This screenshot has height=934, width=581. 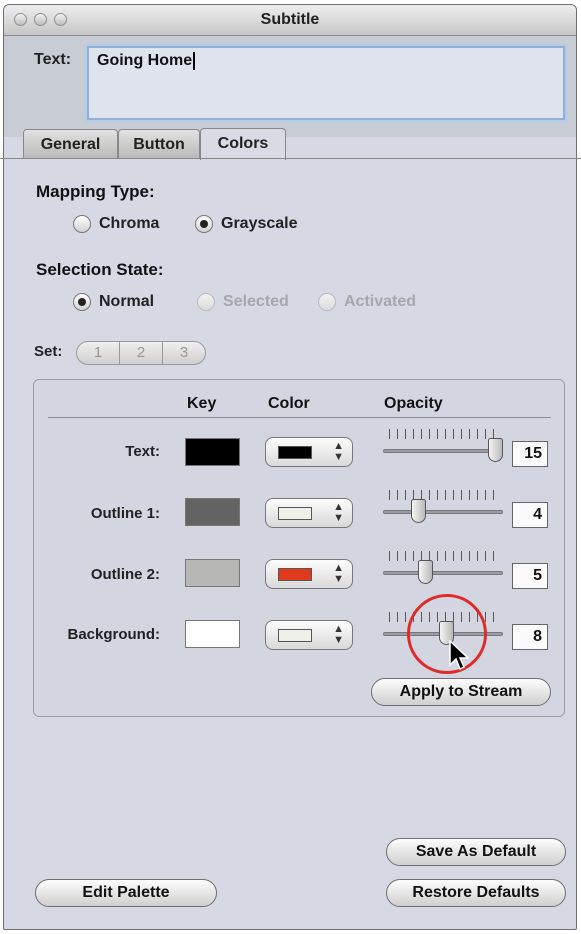 I want to click on row-background-opacity-value: 8, so click(x=530, y=637).